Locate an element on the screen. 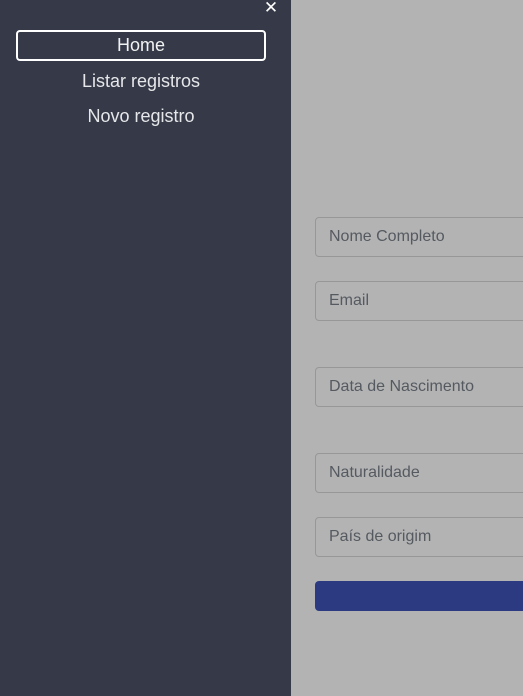  sidebar-item-home: Home is located at coordinates (141, 45).